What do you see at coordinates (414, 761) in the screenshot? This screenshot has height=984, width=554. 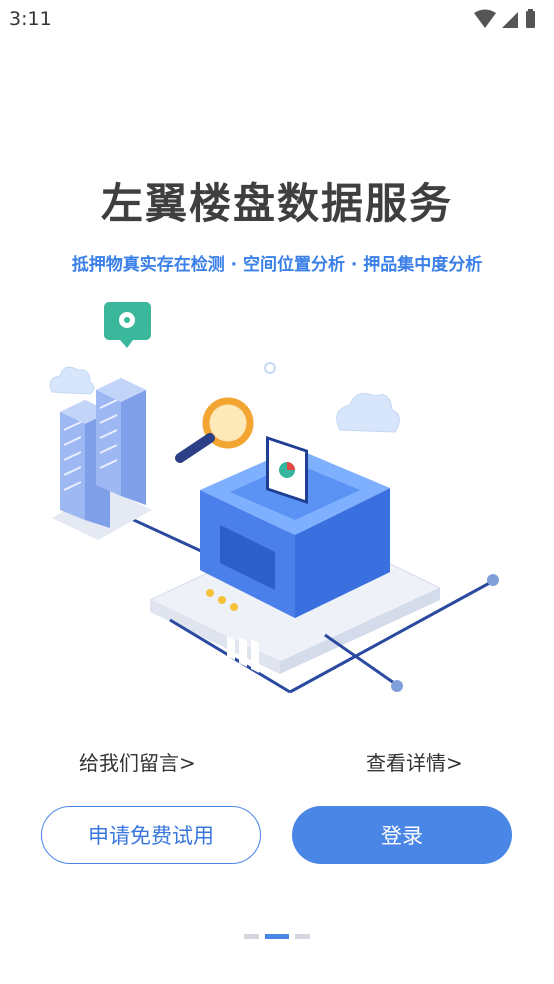 I see `view-details-link: 查看详情>` at bounding box center [414, 761].